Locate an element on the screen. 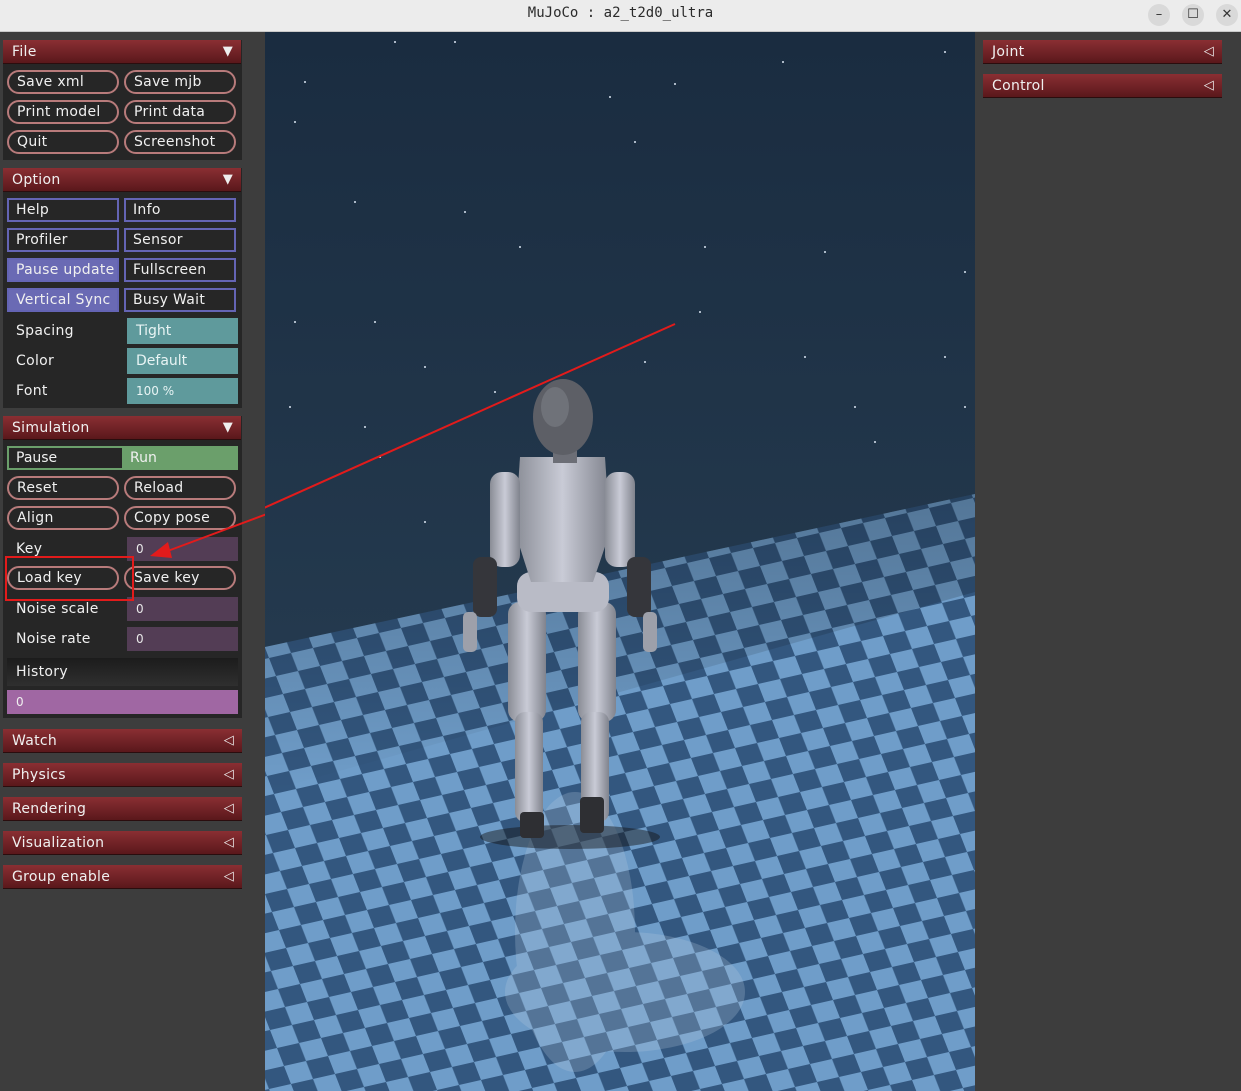  simulation-section-header: Simulation ▼ is located at coordinates (122, 428).